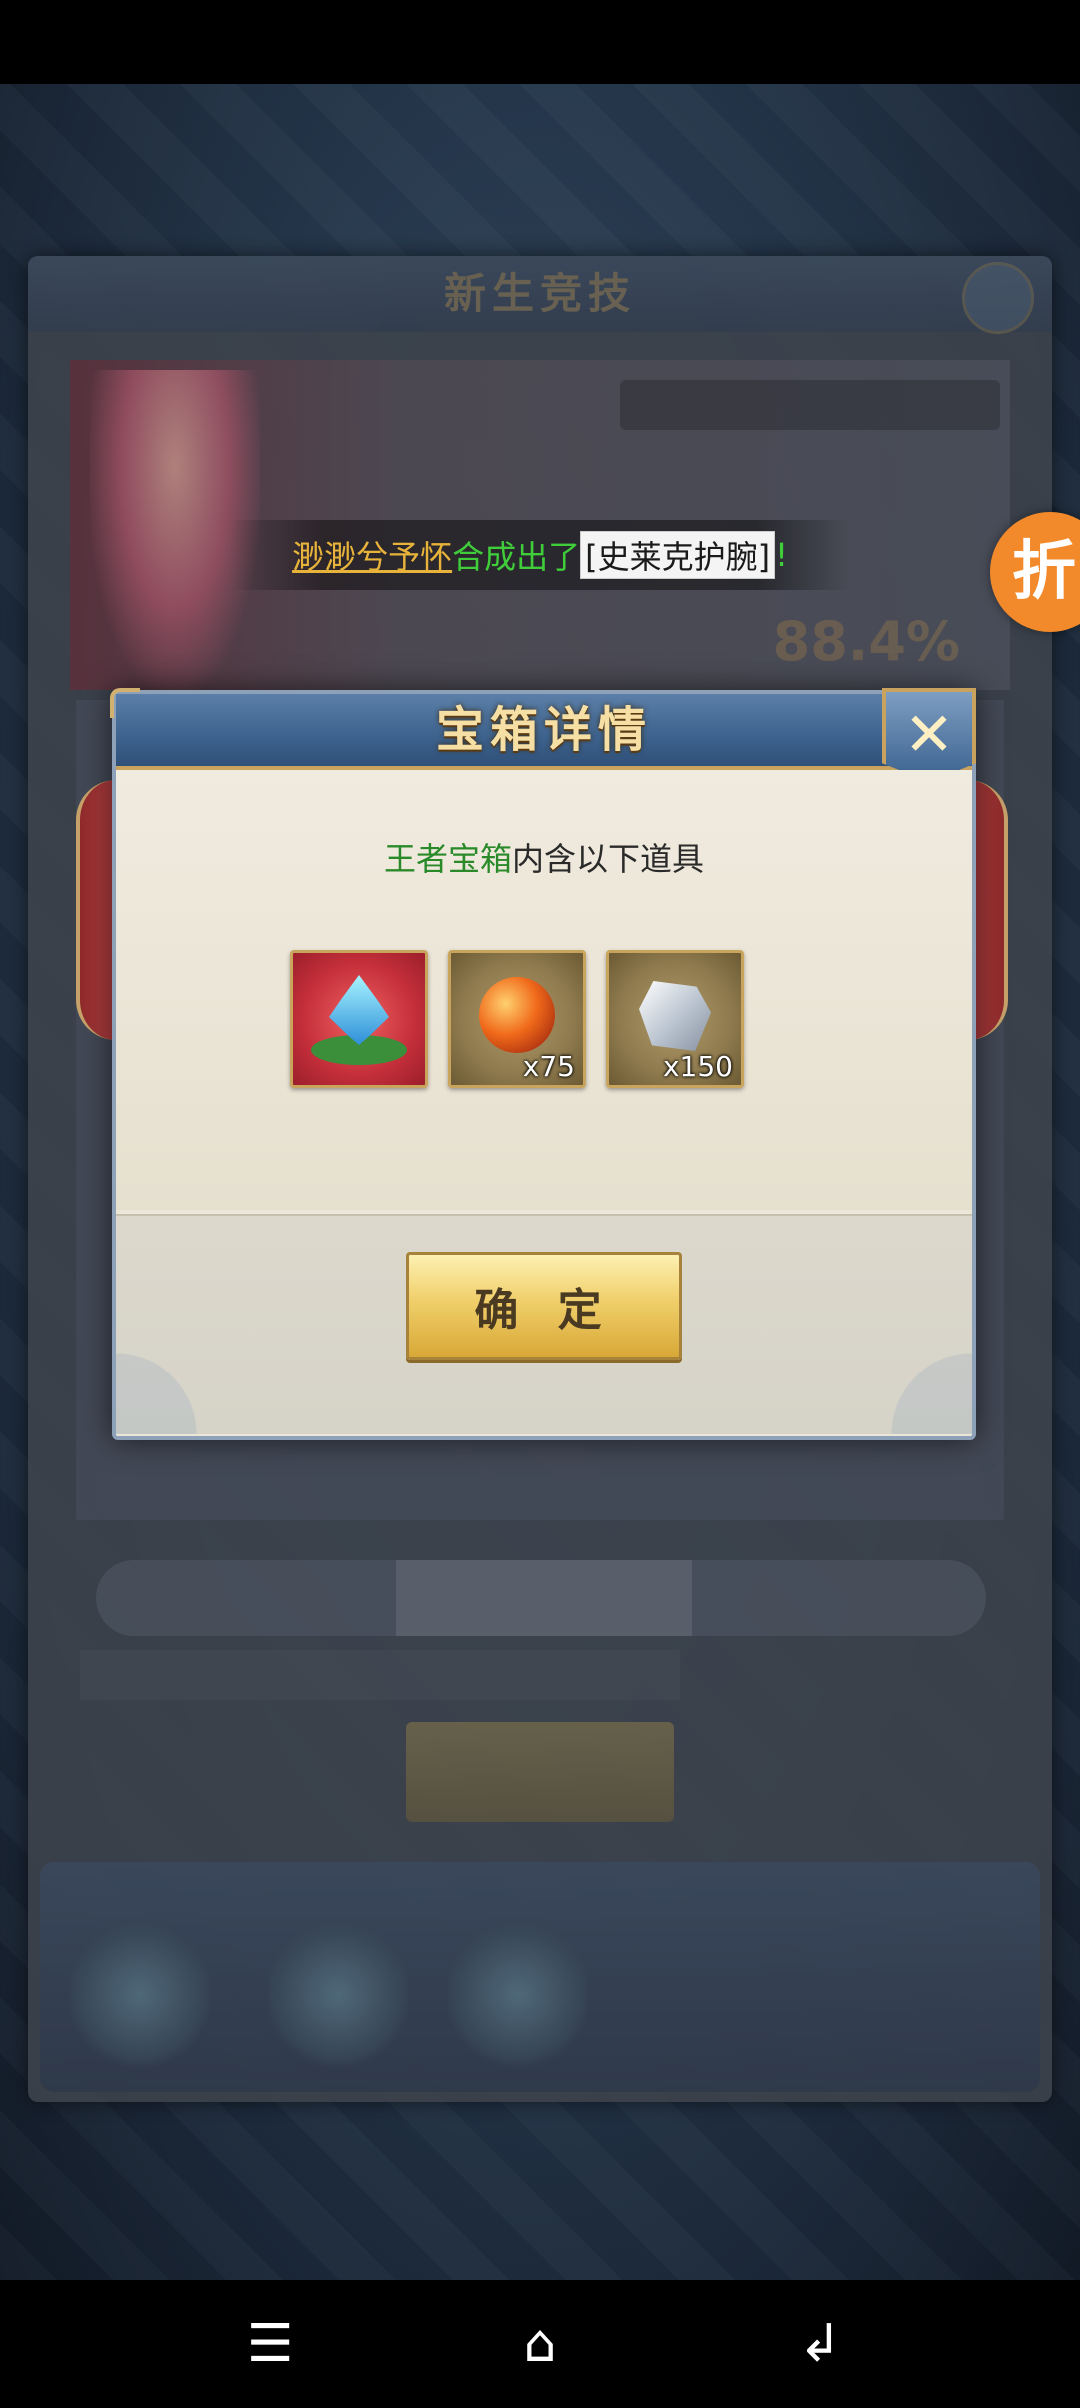 The width and height of the screenshot is (1080, 2408). What do you see at coordinates (540, 42) in the screenshot?
I see `status-bar` at bounding box center [540, 42].